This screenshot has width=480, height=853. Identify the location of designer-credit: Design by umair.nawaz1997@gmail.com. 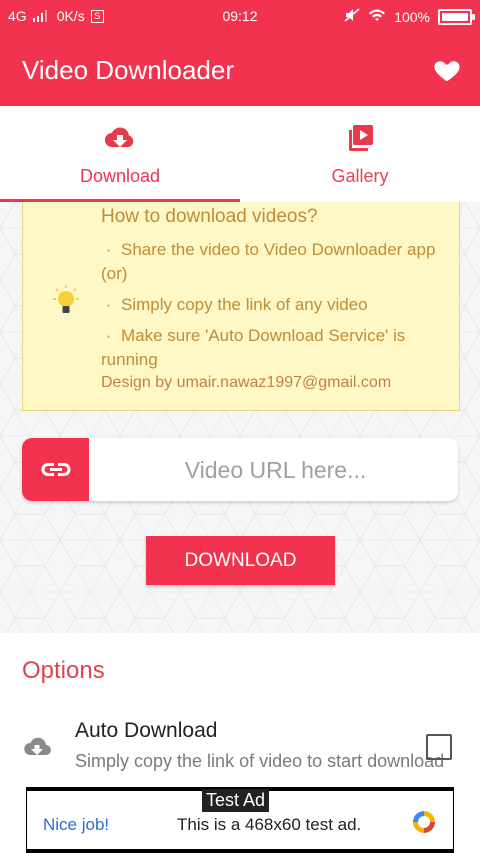
(246, 382).